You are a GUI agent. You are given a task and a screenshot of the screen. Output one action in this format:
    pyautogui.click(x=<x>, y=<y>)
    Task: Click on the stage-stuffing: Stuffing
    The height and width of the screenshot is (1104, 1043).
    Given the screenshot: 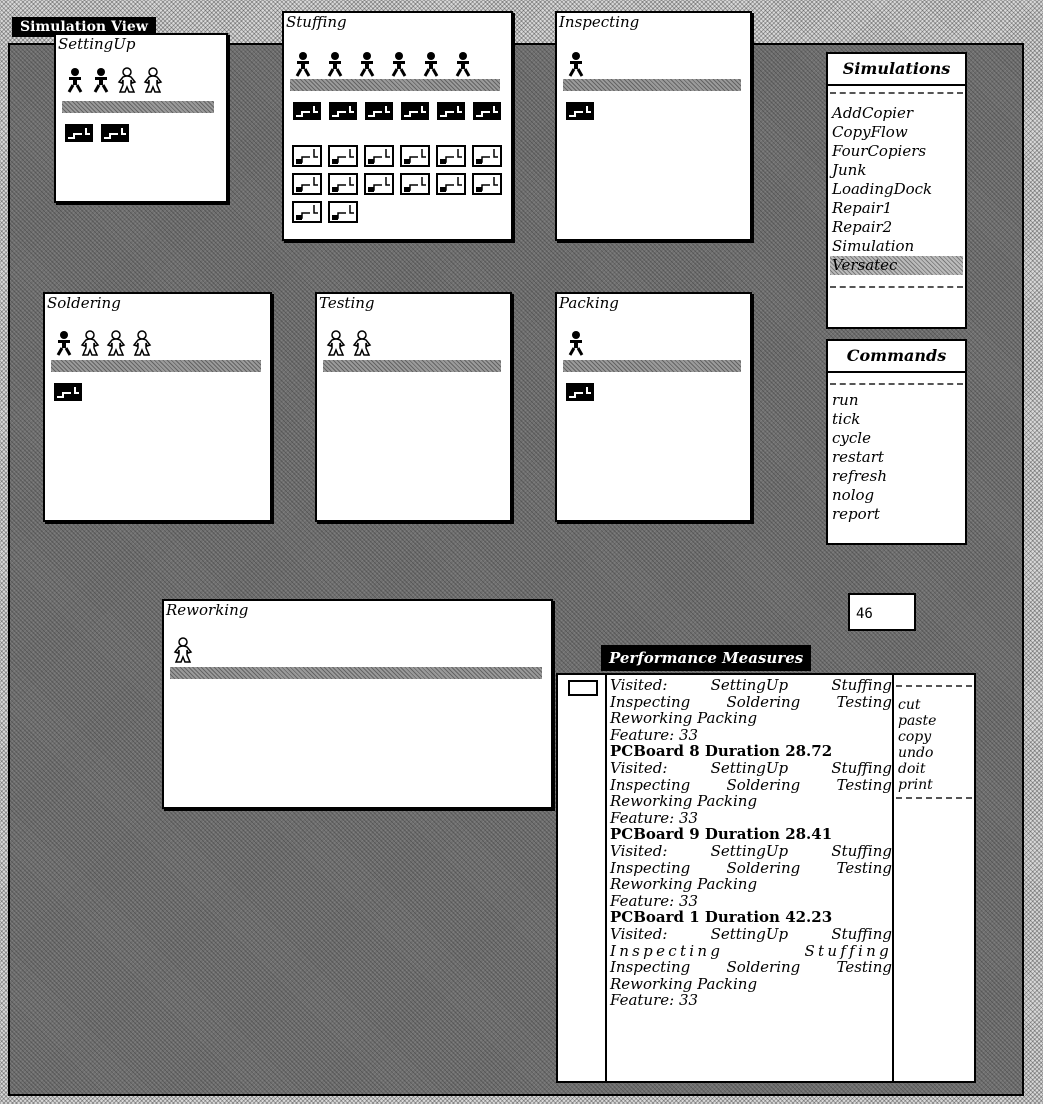 What is the action you would take?
    pyautogui.click(x=397, y=126)
    